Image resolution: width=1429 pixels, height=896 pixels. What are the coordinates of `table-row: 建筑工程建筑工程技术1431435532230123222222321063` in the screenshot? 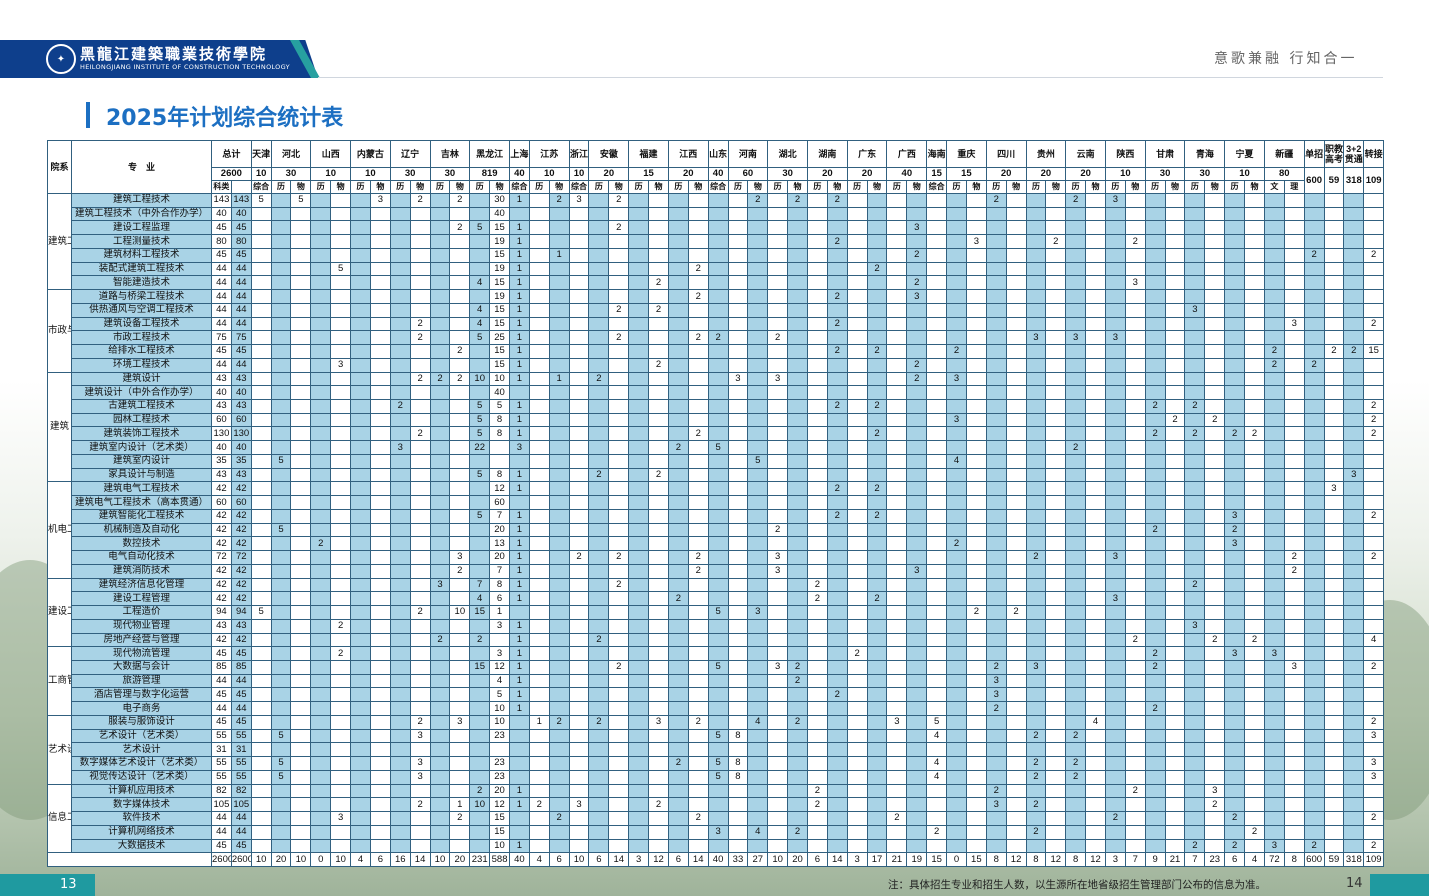 It's located at (716, 241).